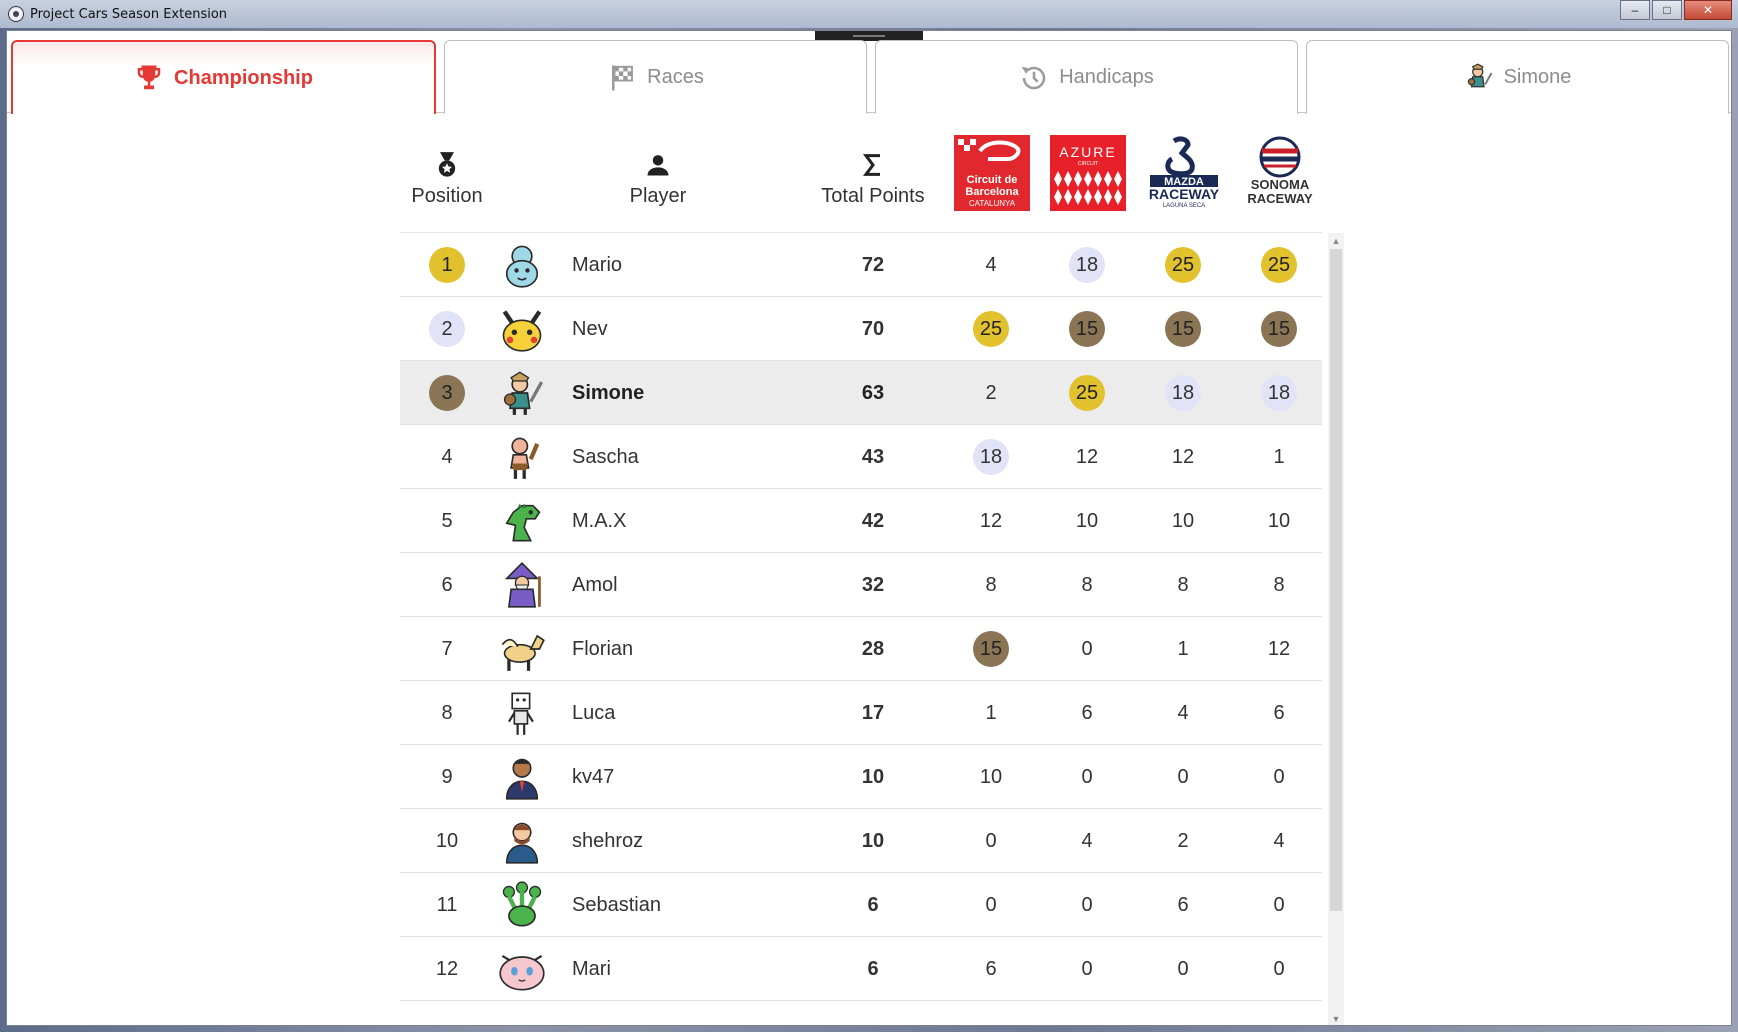  What do you see at coordinates (861, 969) in the screenshot?
I see `table-row: 12 Mari 6 6 0 0 0` at bounding box center [861, 969].